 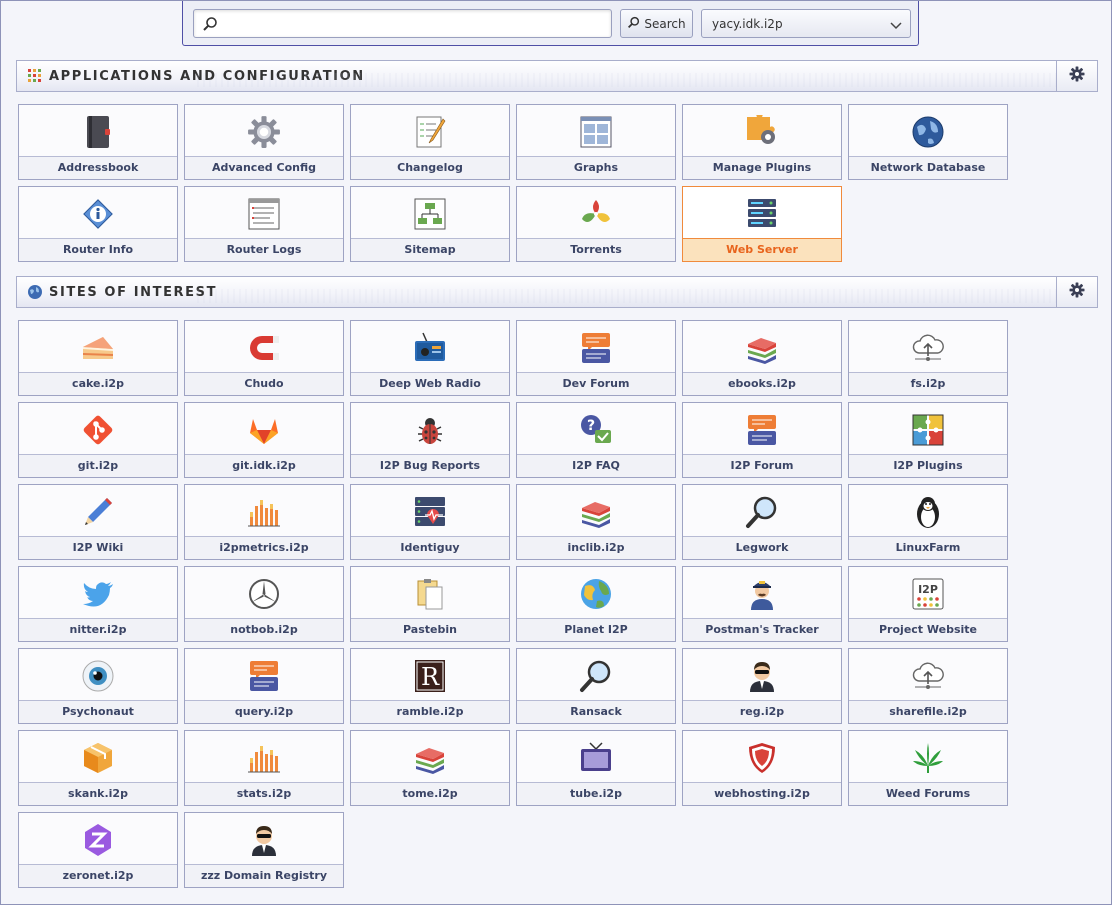 I want to click on app-tile: Manage Plugins, so click(x=762, y=142).